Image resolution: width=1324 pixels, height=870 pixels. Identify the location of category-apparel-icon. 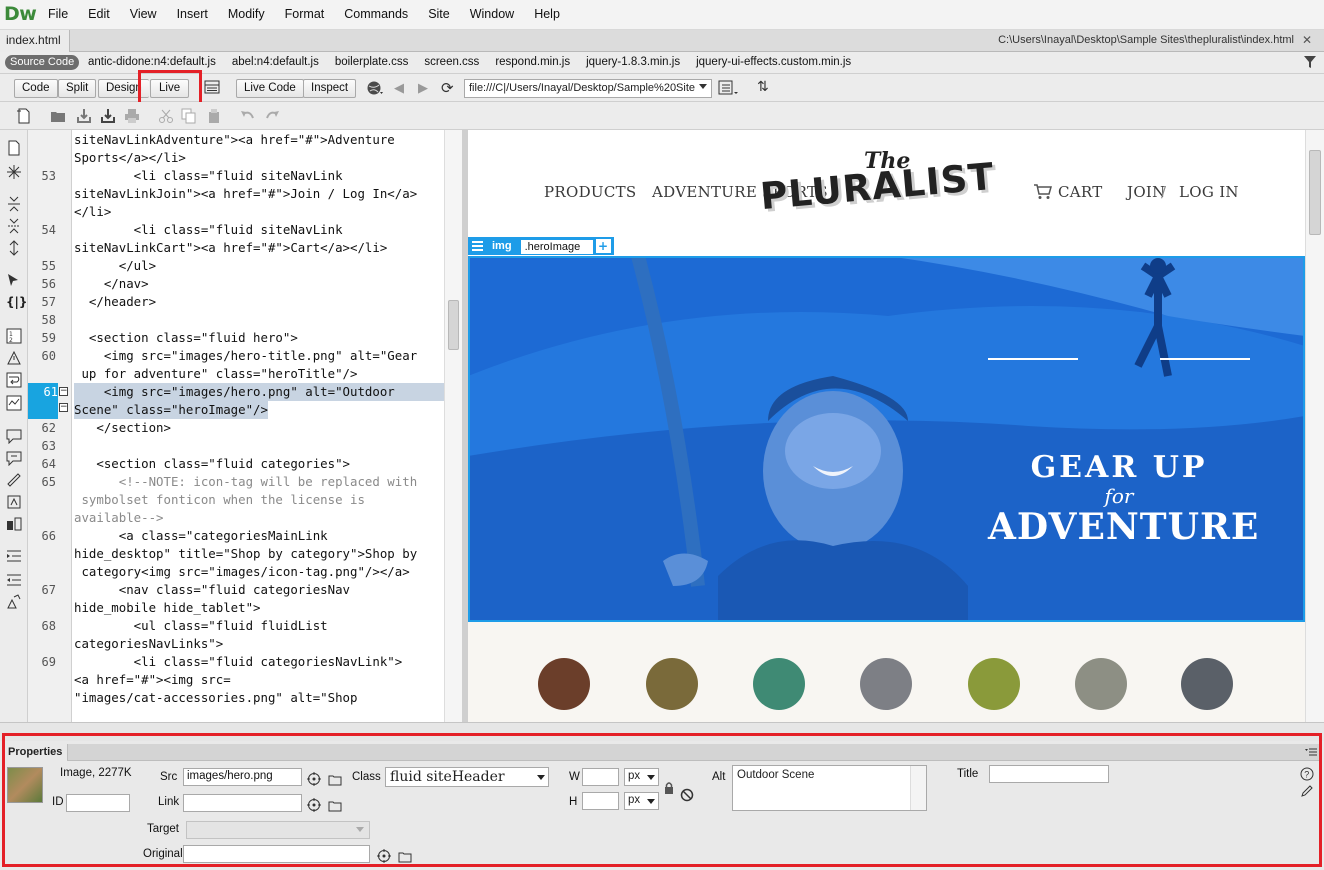
(886, 684).